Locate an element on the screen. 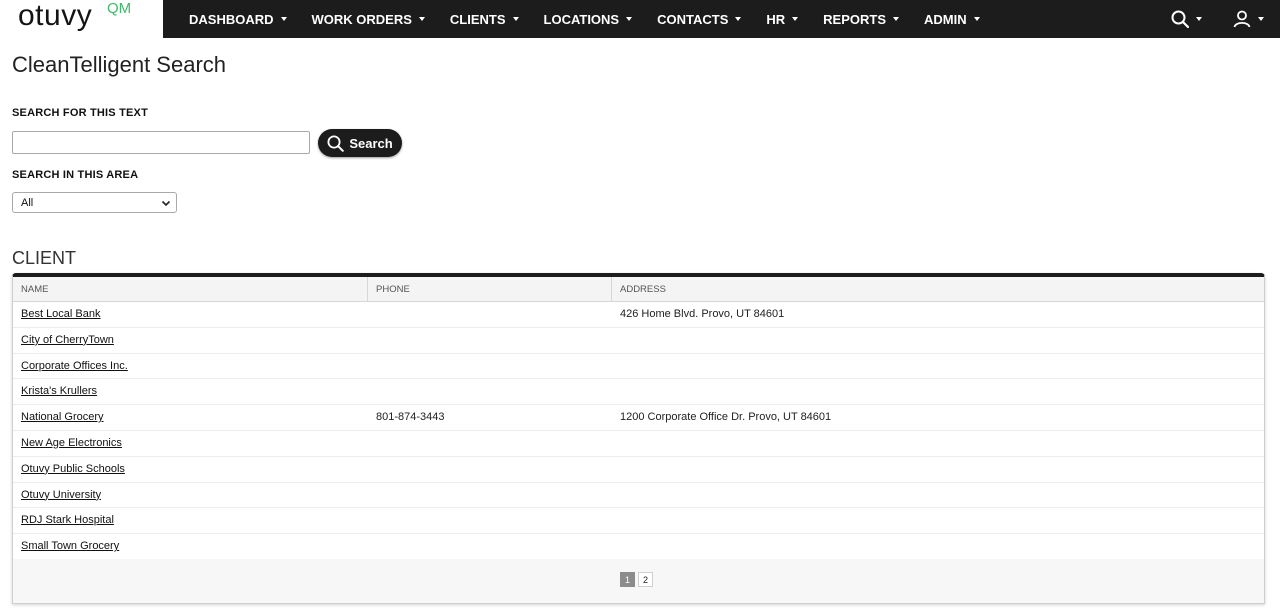  table-row: Otuvy Public Schools is located at coordinates (638, 470).